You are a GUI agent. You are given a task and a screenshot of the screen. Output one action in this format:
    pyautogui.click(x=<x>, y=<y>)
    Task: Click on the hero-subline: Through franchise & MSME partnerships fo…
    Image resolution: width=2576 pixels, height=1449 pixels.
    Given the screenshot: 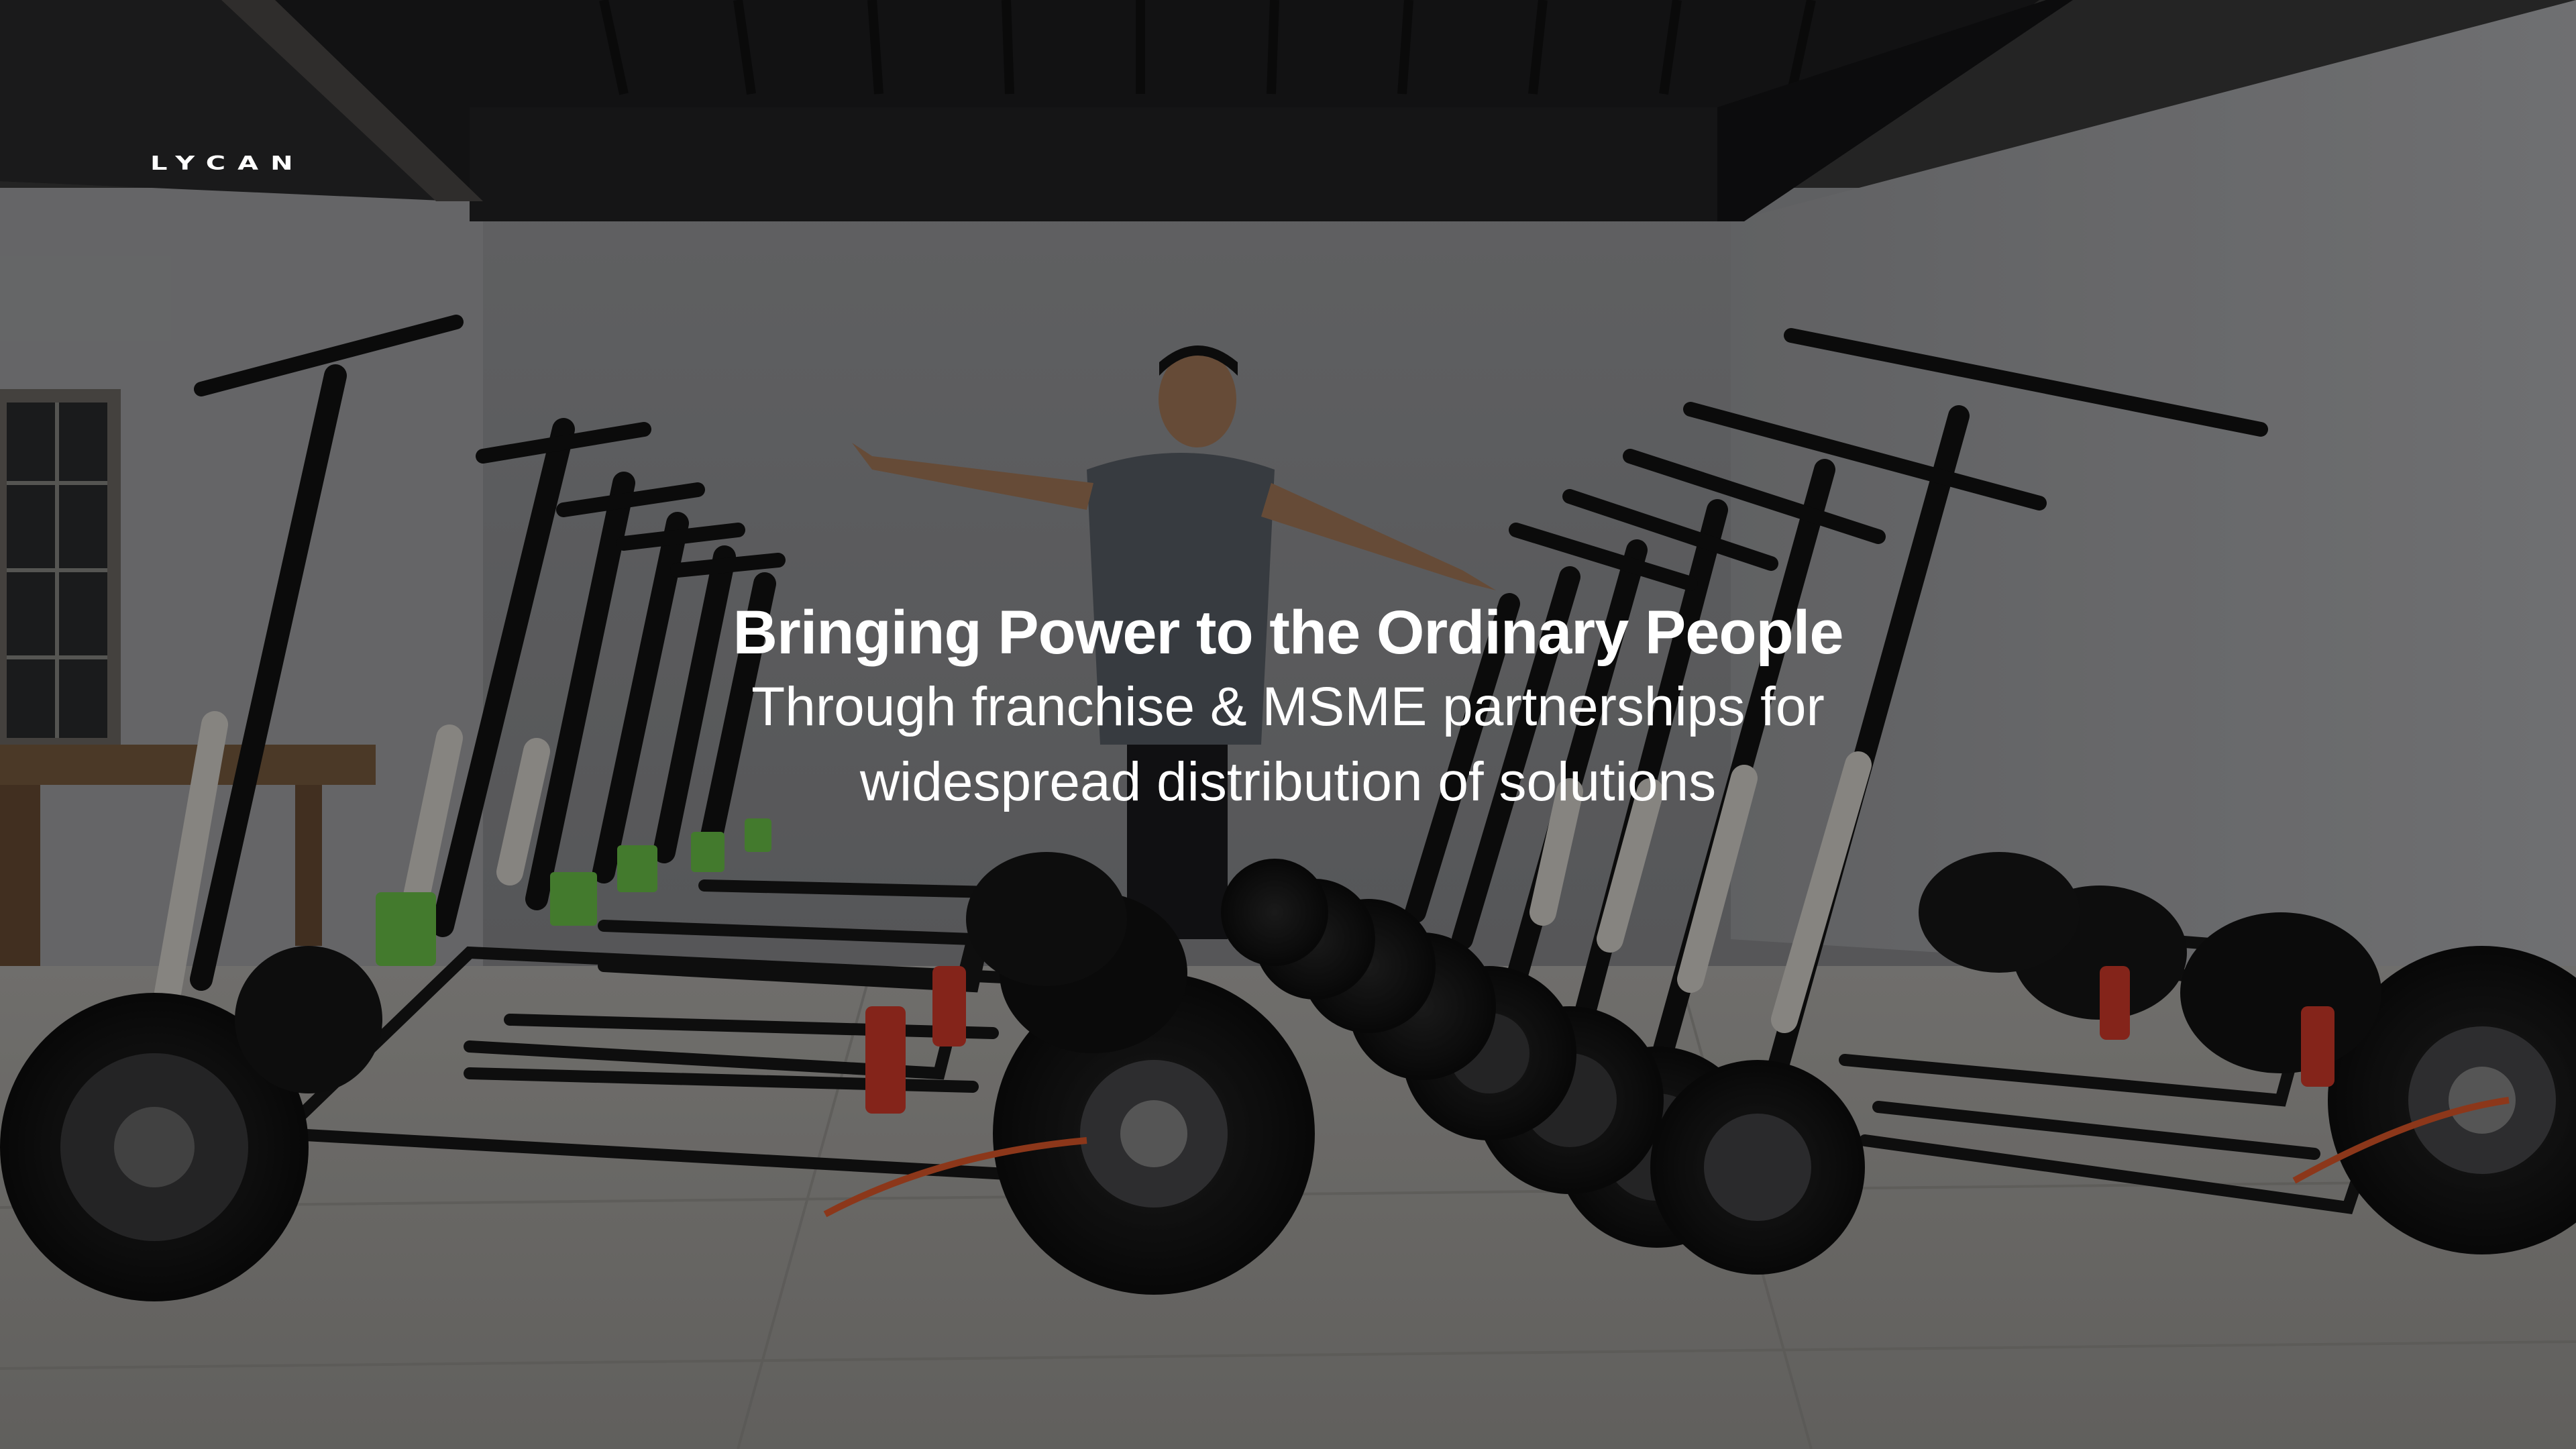 What is the action you would take?
    pyautogui.click(x=1288, y=744)
    